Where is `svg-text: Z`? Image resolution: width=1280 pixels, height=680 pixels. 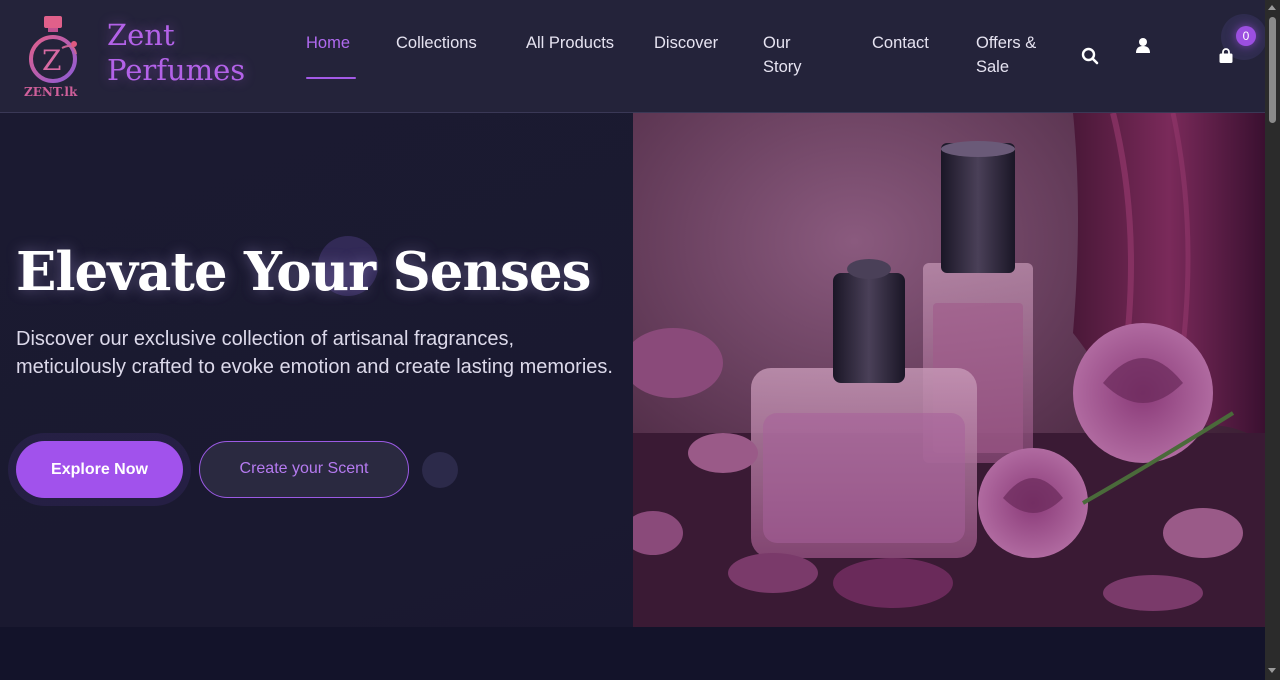 svg-text: Z is located at coordinates (51, 60).